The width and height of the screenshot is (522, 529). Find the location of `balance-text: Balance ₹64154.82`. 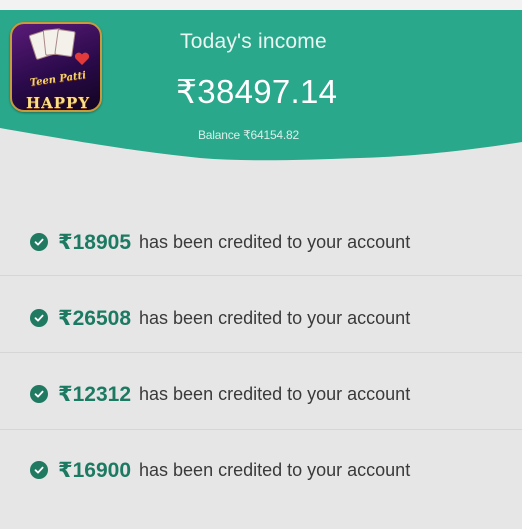

balance-text: Balance ₹64154.82 is located at coordinates (248, 135).